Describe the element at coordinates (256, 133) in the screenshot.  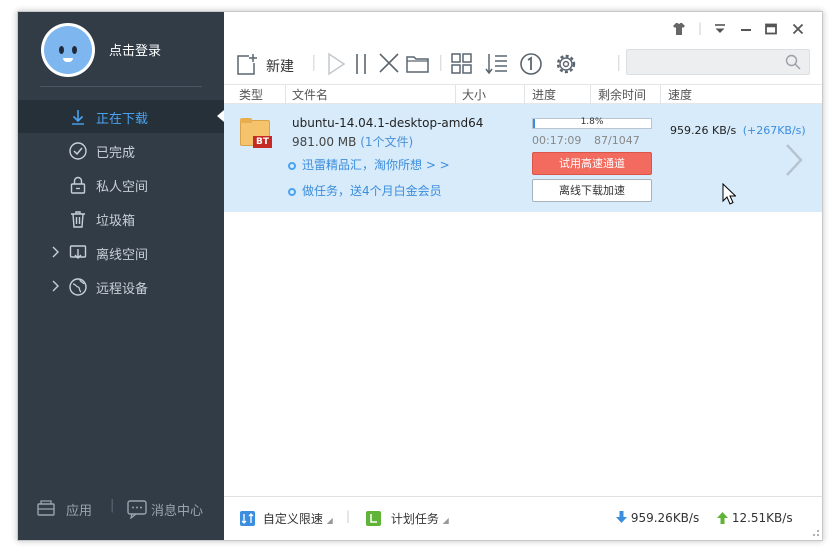
I see `bt-file-icon: BT` at that location.